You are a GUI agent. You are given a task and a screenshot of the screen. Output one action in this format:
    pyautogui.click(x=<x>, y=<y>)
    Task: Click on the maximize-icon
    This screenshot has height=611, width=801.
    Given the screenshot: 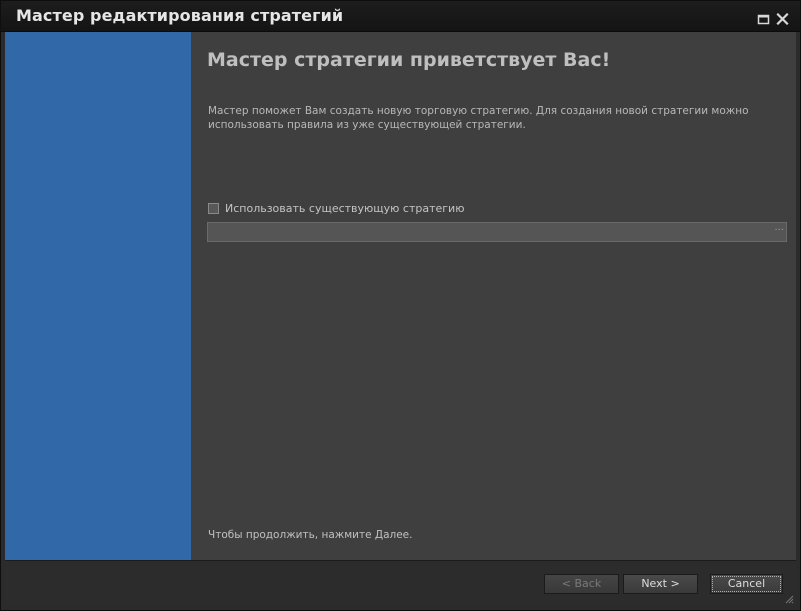 What is the action you would take?
    pyautogui.click(x=763, y=19)
    